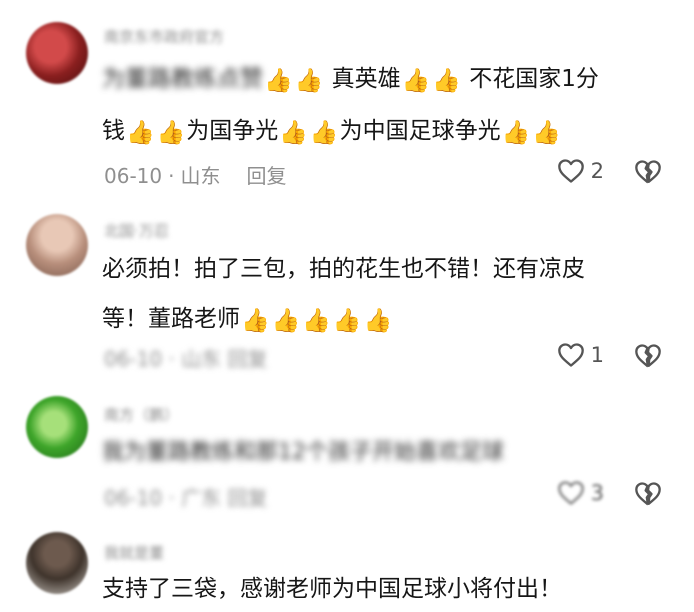 The image size is (694, 612). Describe the element at coordinates (387, 295) in the screenshot. I see `comment-text: 必须拍！拍了三包，拍的花生也不错！还有凉皮 等！董路老师👍👍👍👍👍` at that location.